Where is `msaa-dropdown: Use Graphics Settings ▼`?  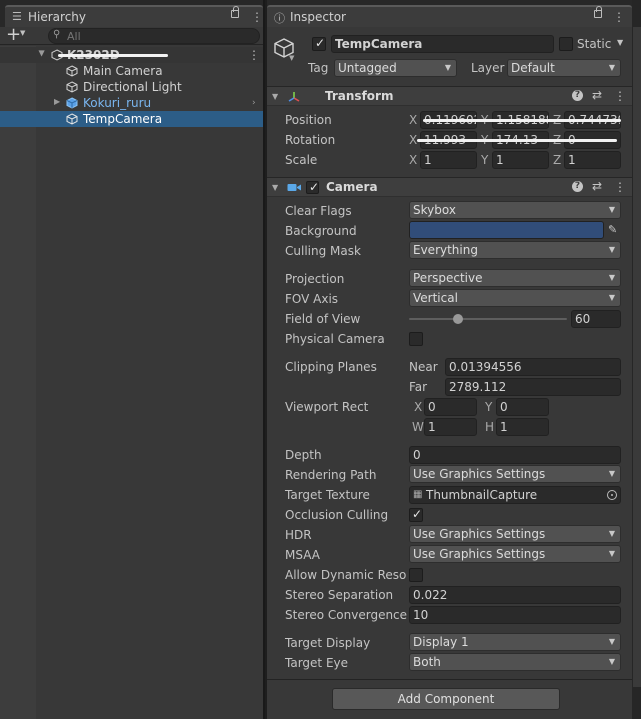
msaa-dropdown: Use Graphics Settings ▼ is located at coordinates (515, 554).